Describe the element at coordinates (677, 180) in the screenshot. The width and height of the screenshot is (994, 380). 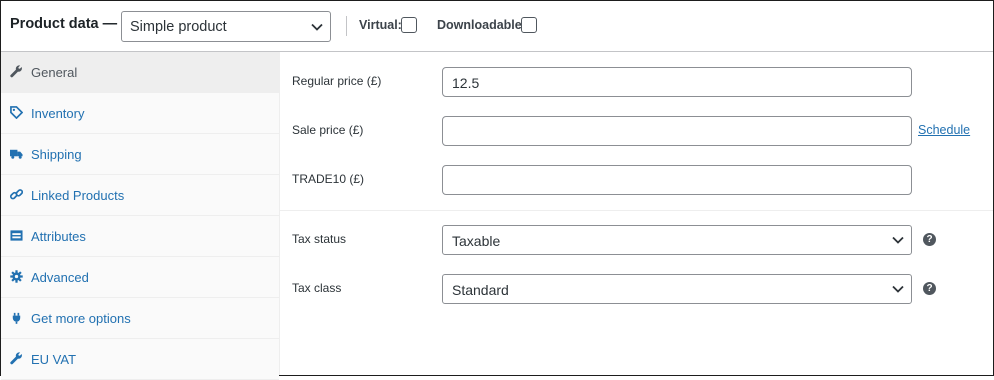
I see `trade10-input` at that location.